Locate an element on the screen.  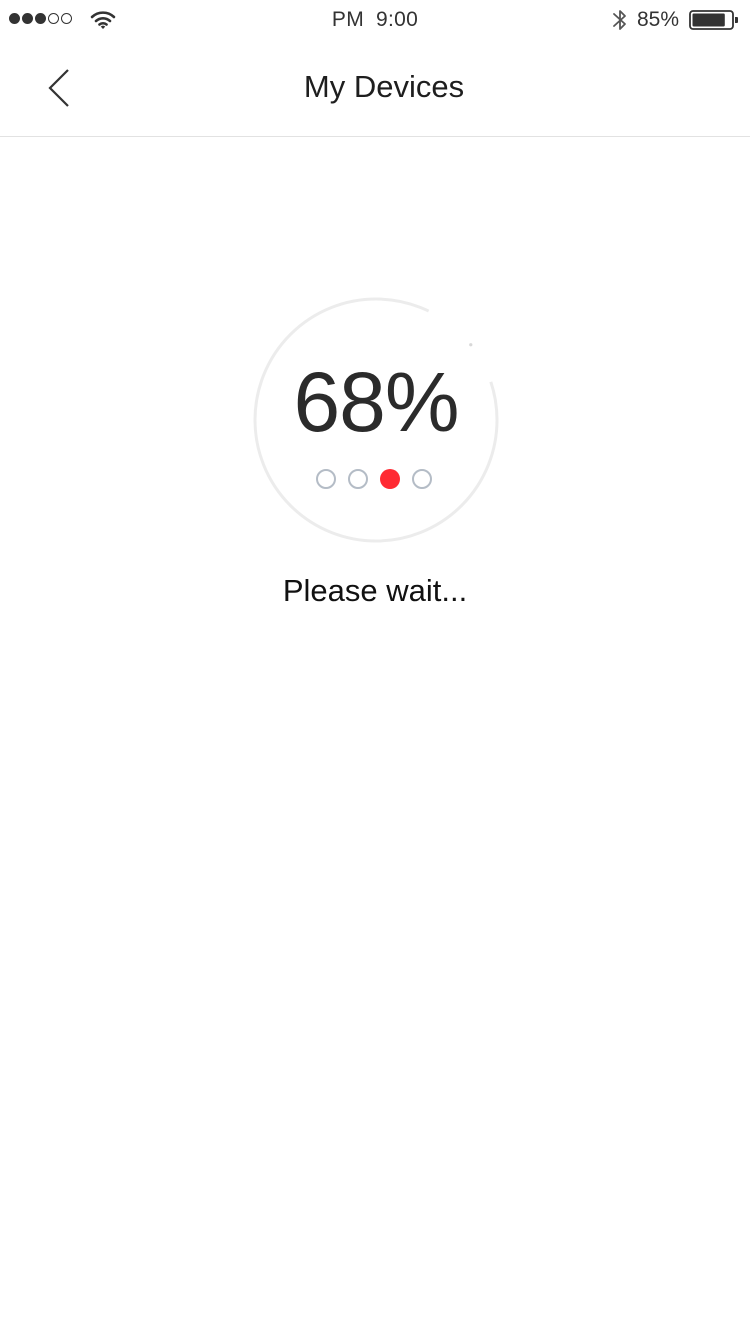
status-bar: PM 9:00 85% is located at coordinates (375, 20).